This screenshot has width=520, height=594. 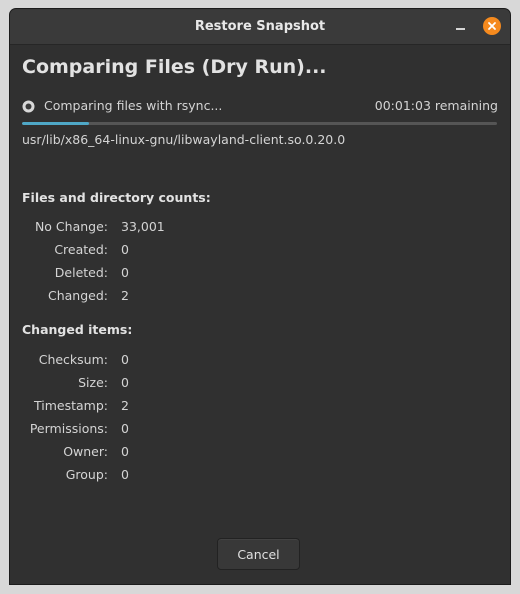 What do you see at coordinates (77, 329) in the screenshot?
I see `changed-items-heading: Changed items:` at bounding box center [77, 329].